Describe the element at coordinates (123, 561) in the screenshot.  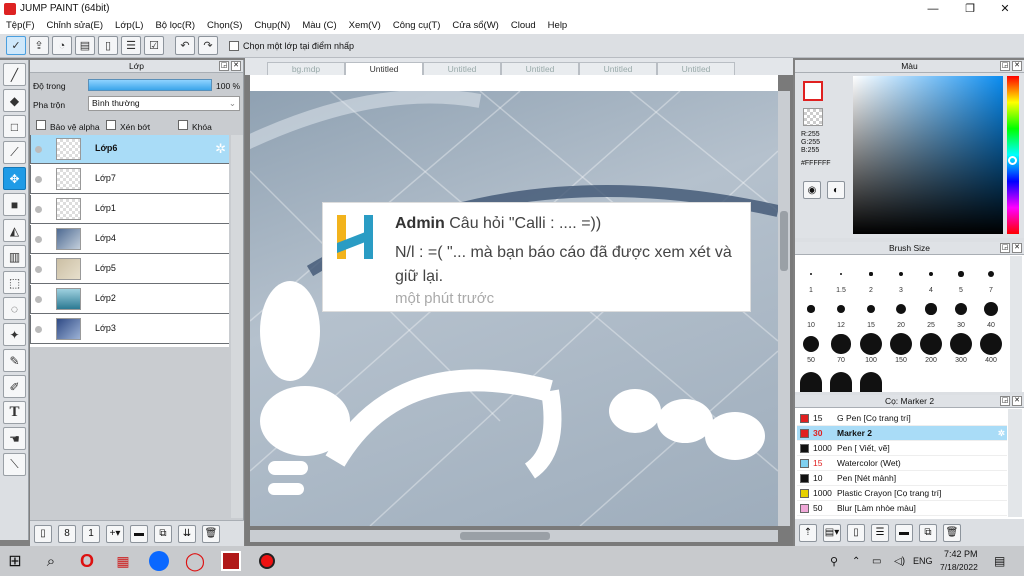
I see `app-grid-icon: ▦` at that location.